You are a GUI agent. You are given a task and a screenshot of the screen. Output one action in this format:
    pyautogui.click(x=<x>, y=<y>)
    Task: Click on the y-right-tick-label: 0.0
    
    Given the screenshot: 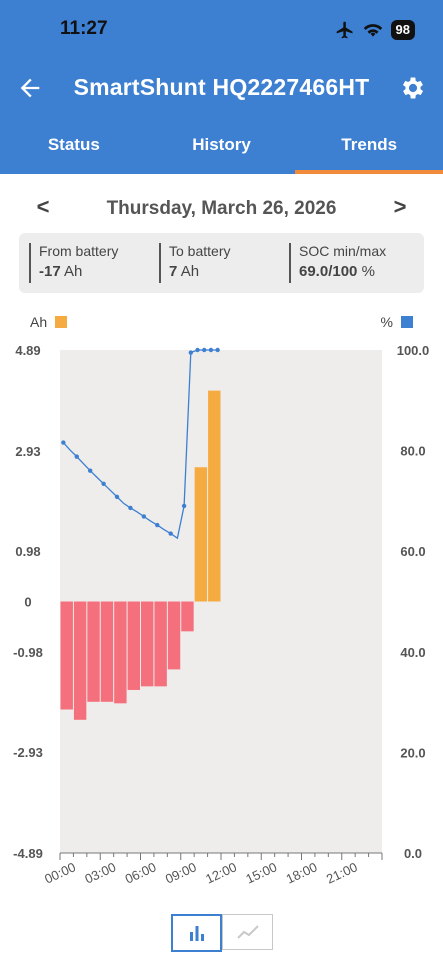 What is the action you would take?
    pyautogui.click(x=413, y=853)
    